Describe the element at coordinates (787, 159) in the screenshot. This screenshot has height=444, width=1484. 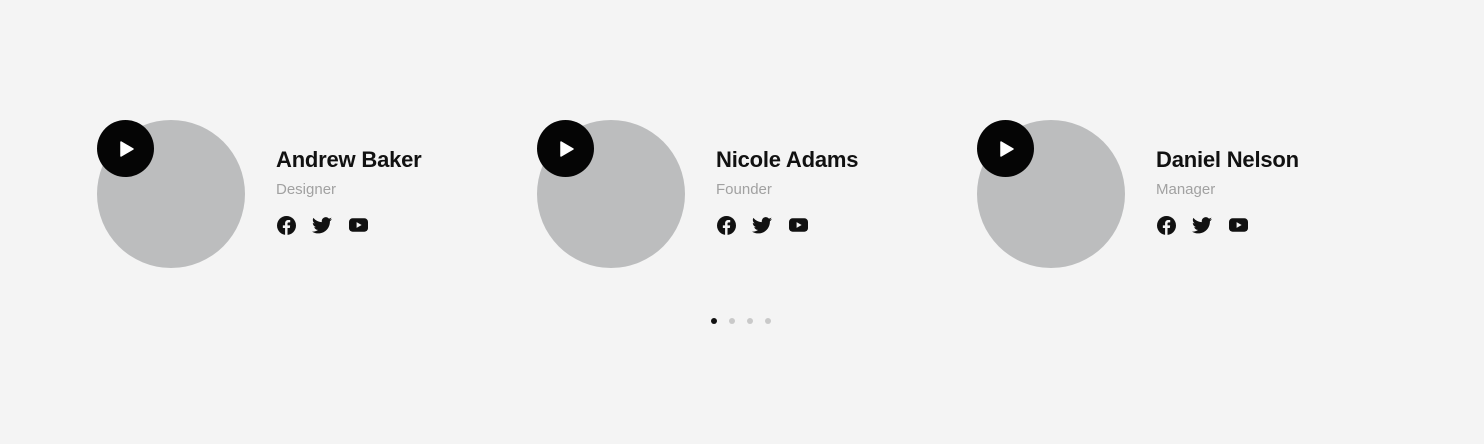
I see `member-name: Nicole Adams` at that location.